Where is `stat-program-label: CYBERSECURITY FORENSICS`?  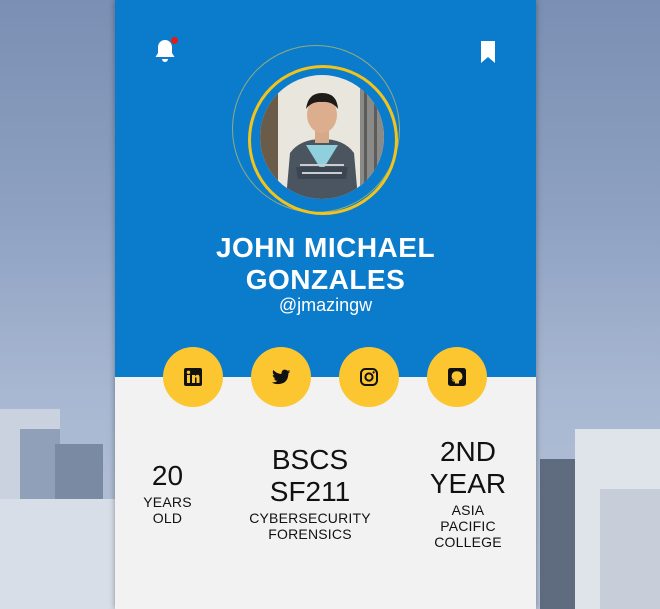
stat-program-label: CYBERSECURITY FORENSICS is located at coordinates (310, 526).